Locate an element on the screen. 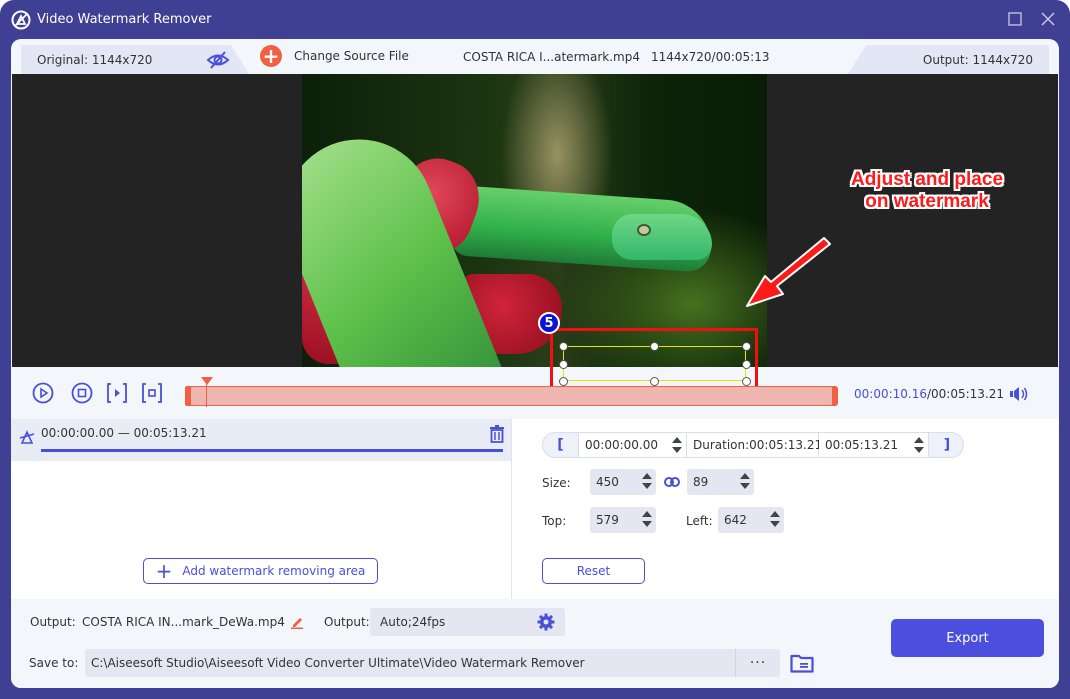 This screenshot has width=1070, height=699. top-label: Top: is located at coordinates (554, 521).